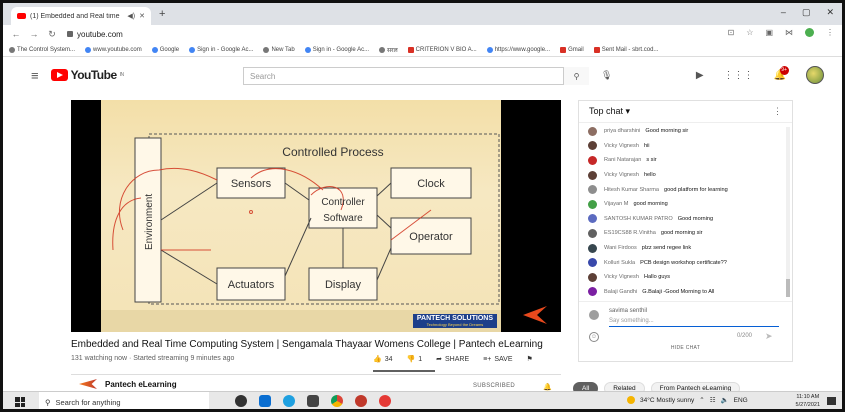 This screenshot has width=845, height=412. I want to click on bookmark-item: सरल, so click(388, 50).